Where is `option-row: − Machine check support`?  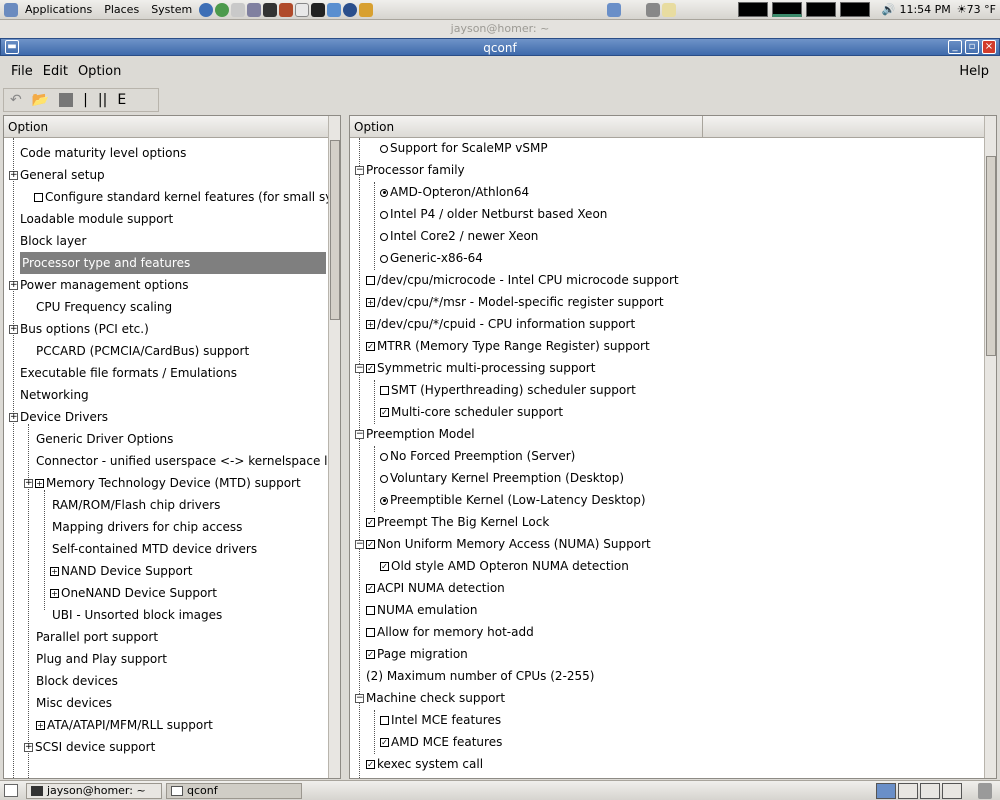 option-row: − Machine check support is located at coordinates (430, 698).